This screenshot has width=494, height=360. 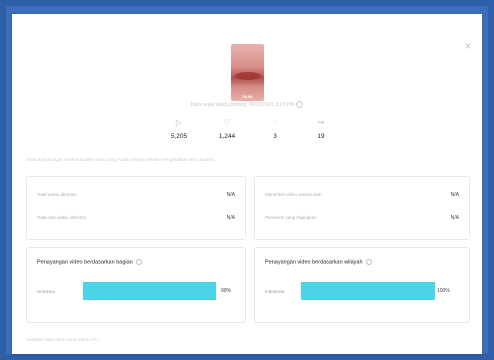 What do you see at coordinates (46, 291) in the screenshot?
I see `bar-label: Untukmu` at bounding box center [46, 291].